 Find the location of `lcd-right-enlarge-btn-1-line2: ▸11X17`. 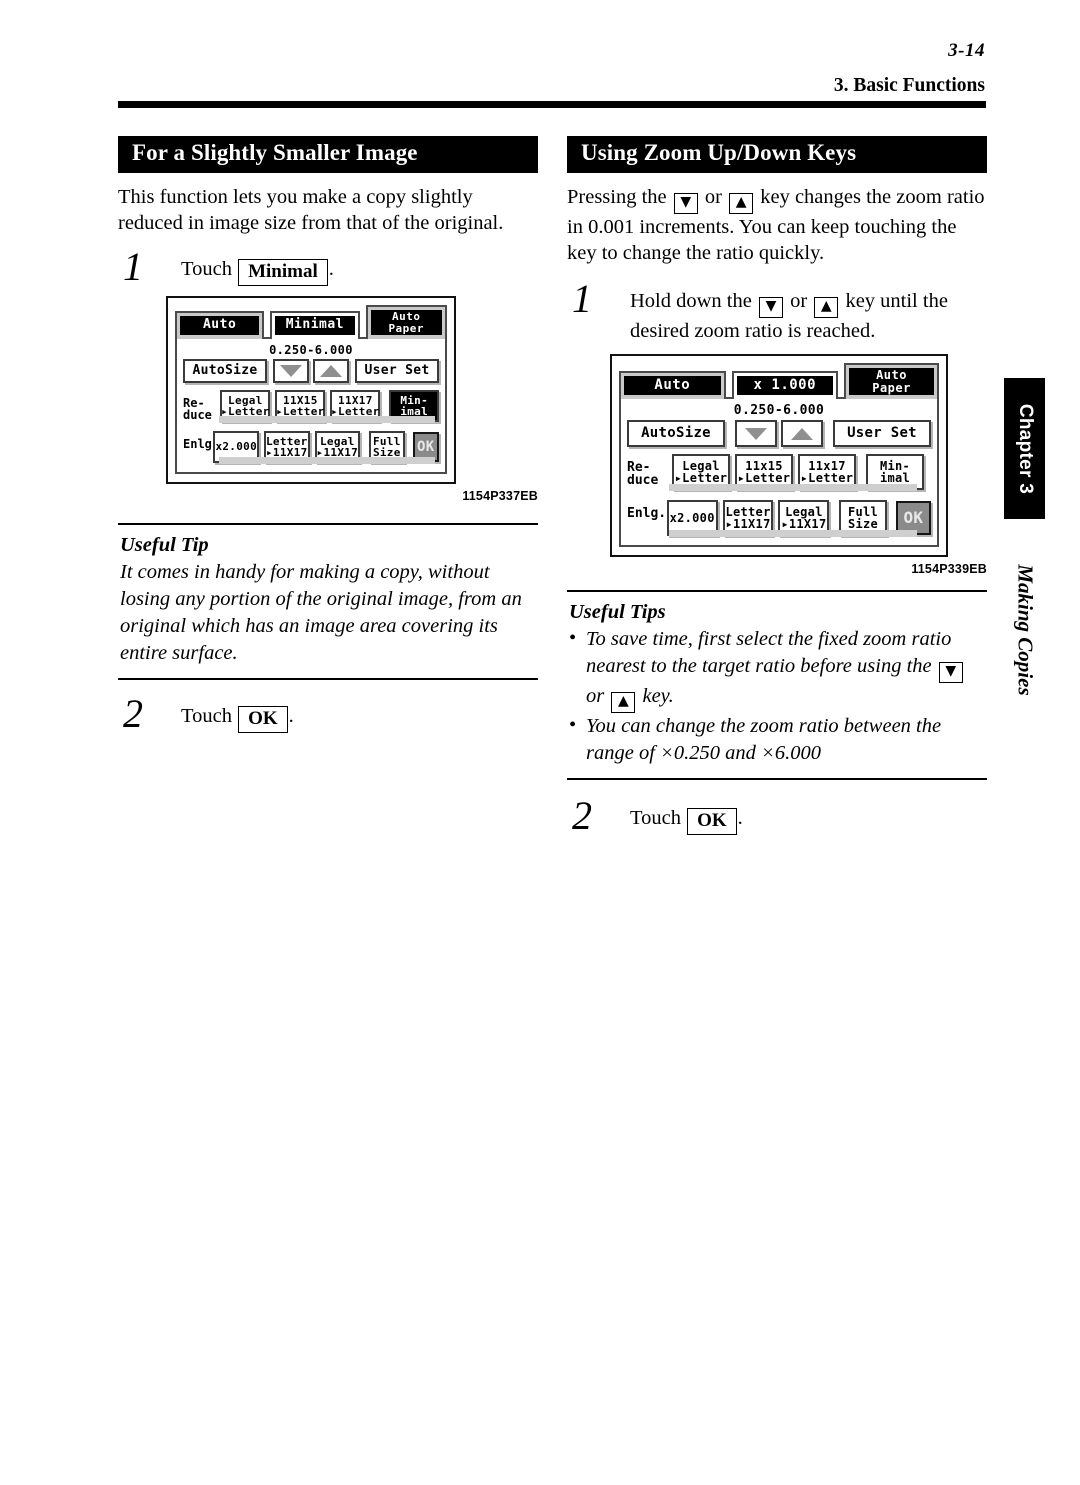

lcd-right-enlarge-btn-1-line2: ▸11X17 is located at coordinates (748, 524).